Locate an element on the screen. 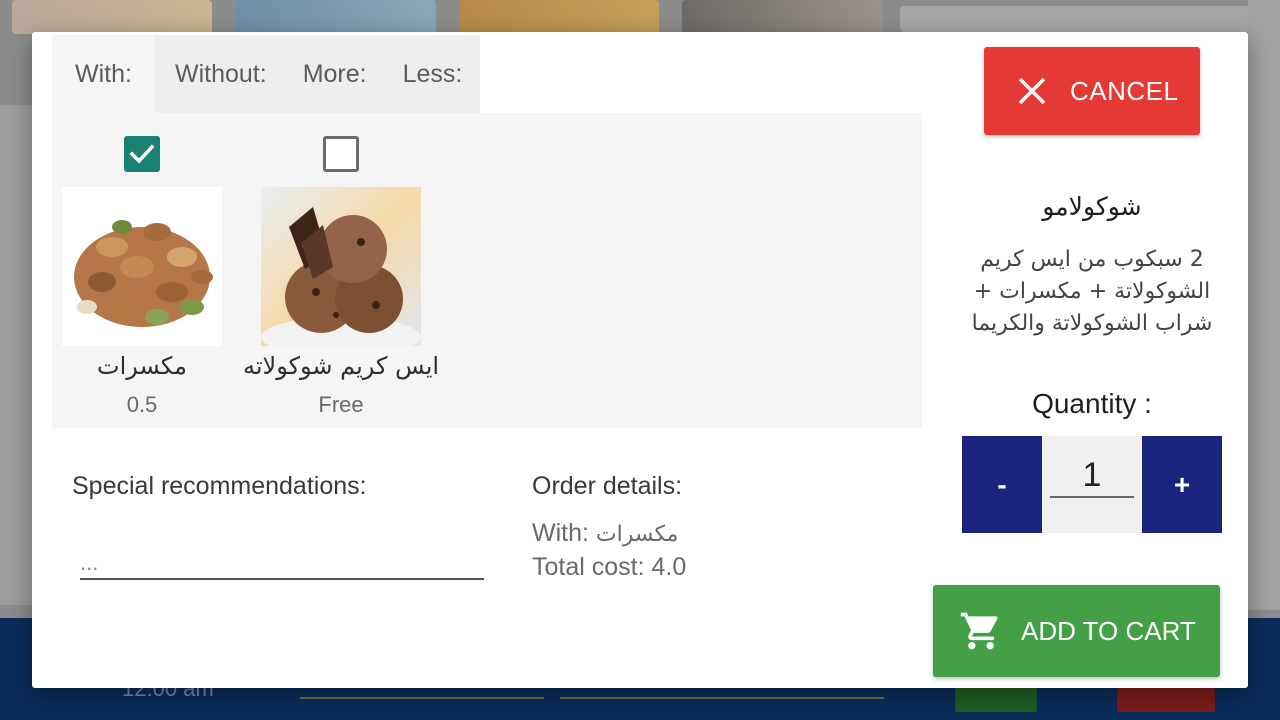  order-total-prefix: Total cost: is located at coordinates (588, 567).